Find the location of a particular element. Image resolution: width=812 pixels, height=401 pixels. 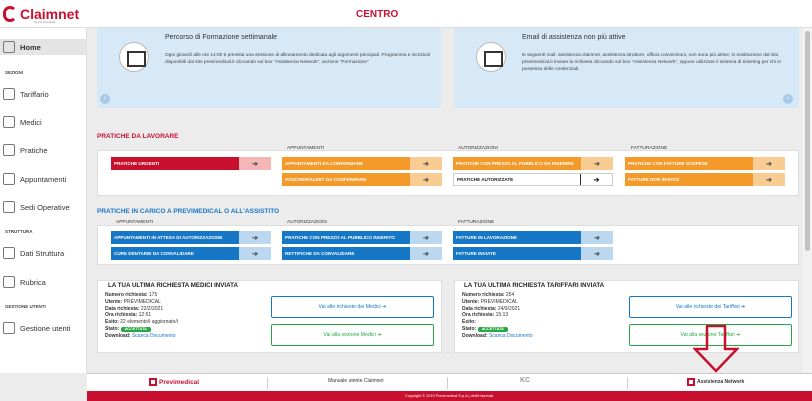

previmedical-logo-icon is located at coordinates (691, 382).